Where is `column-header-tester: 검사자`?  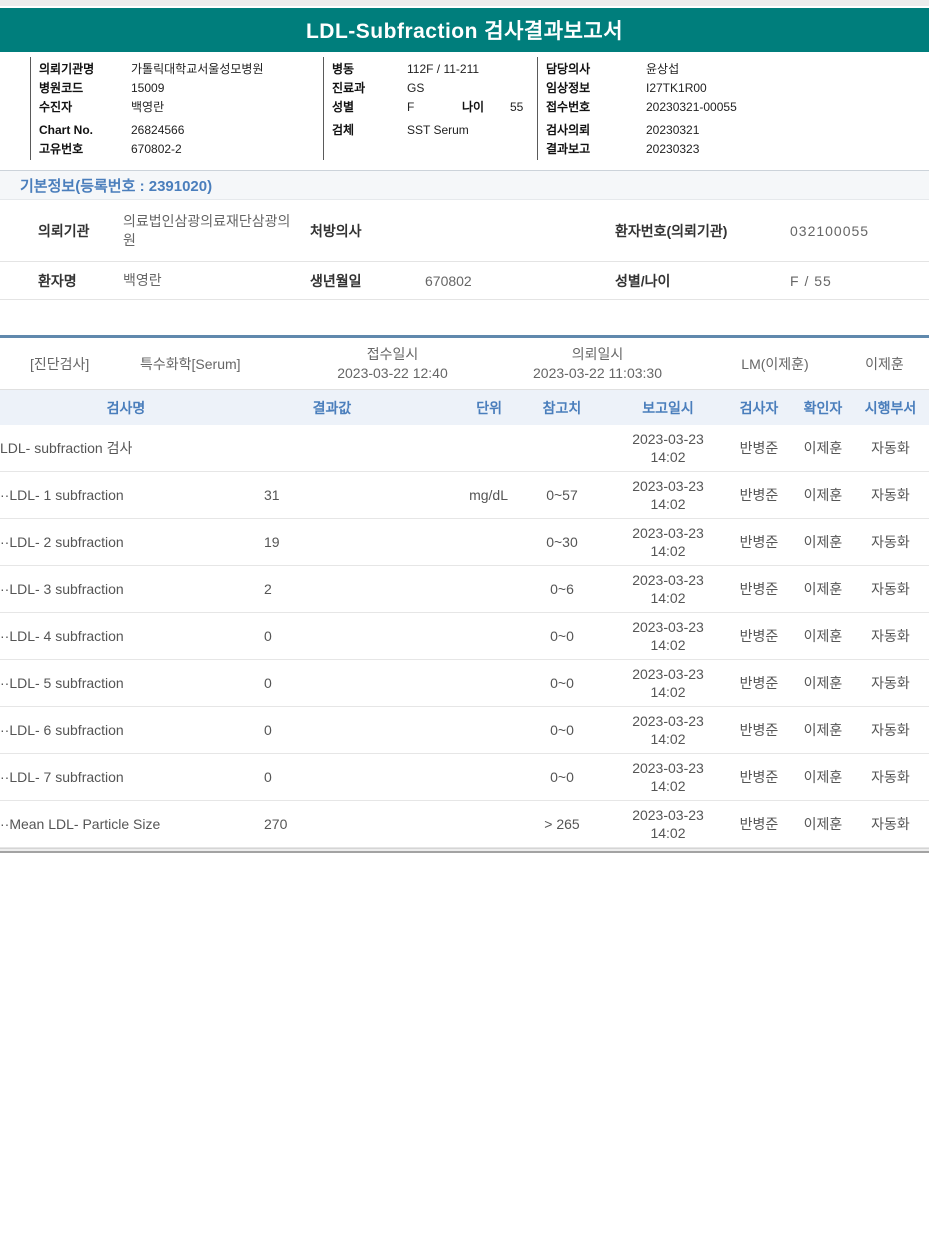 column-header-tester: 검사자 is located at coordinates (759, 407).